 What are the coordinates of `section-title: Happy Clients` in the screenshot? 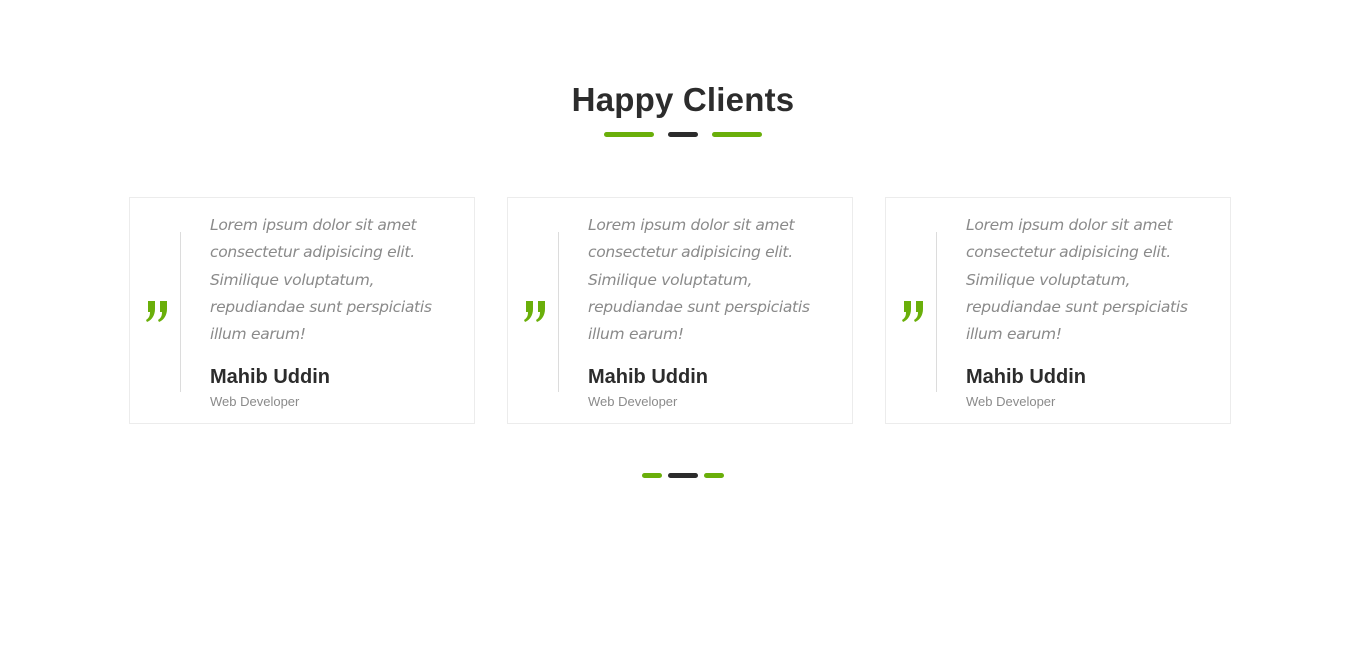 It's located at (683, 99).